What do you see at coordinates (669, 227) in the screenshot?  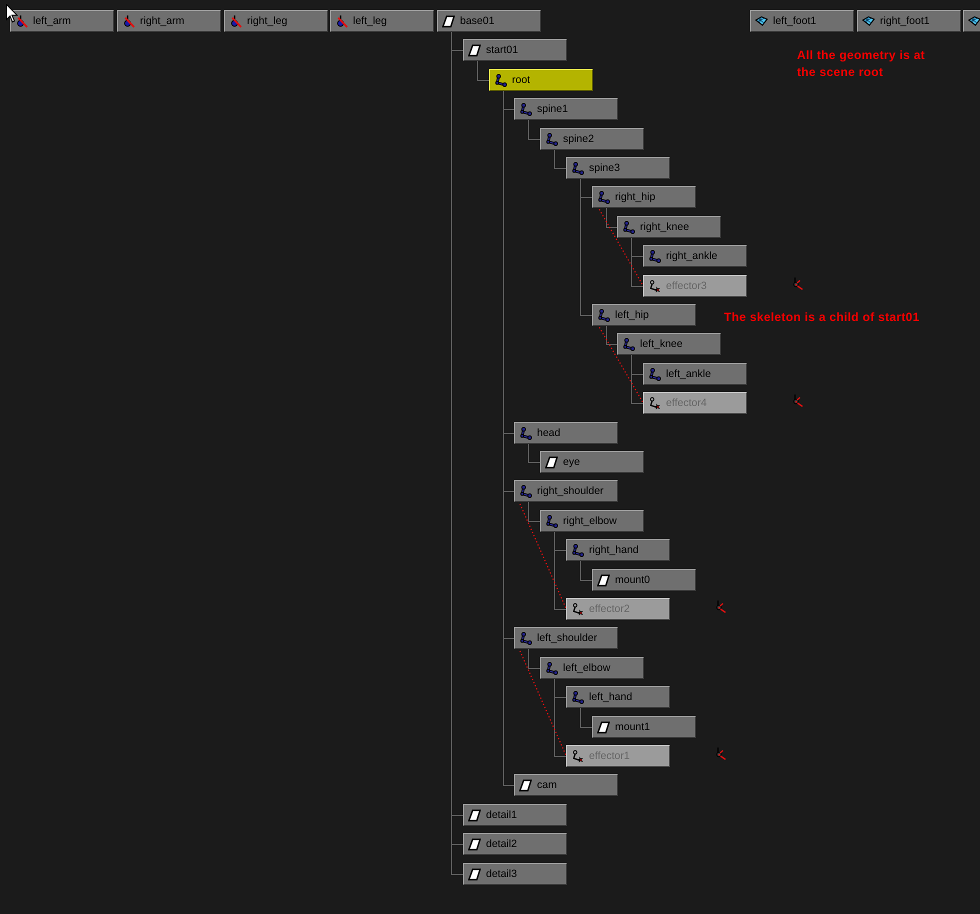 I see `joint-node: right_knee` at bounding box center [669, 227].